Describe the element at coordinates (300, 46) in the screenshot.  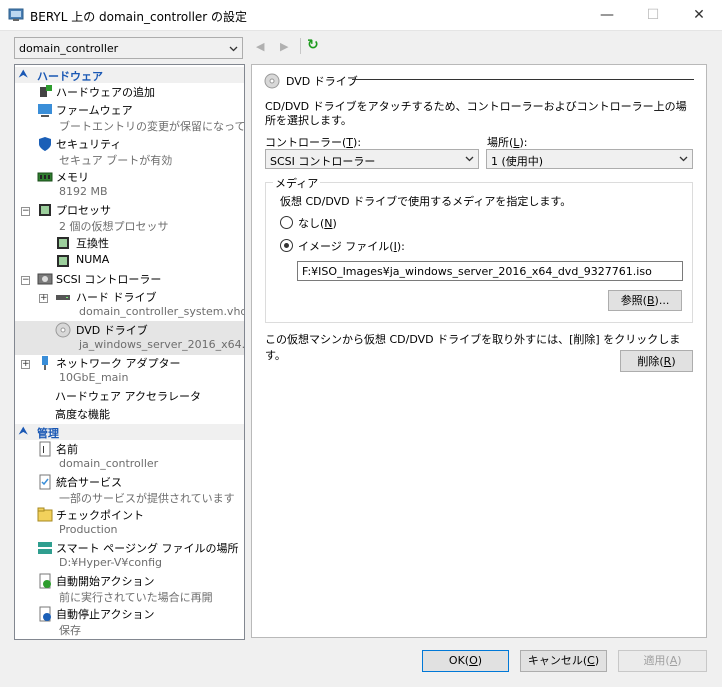
I see `toolbar-separator` at that location.